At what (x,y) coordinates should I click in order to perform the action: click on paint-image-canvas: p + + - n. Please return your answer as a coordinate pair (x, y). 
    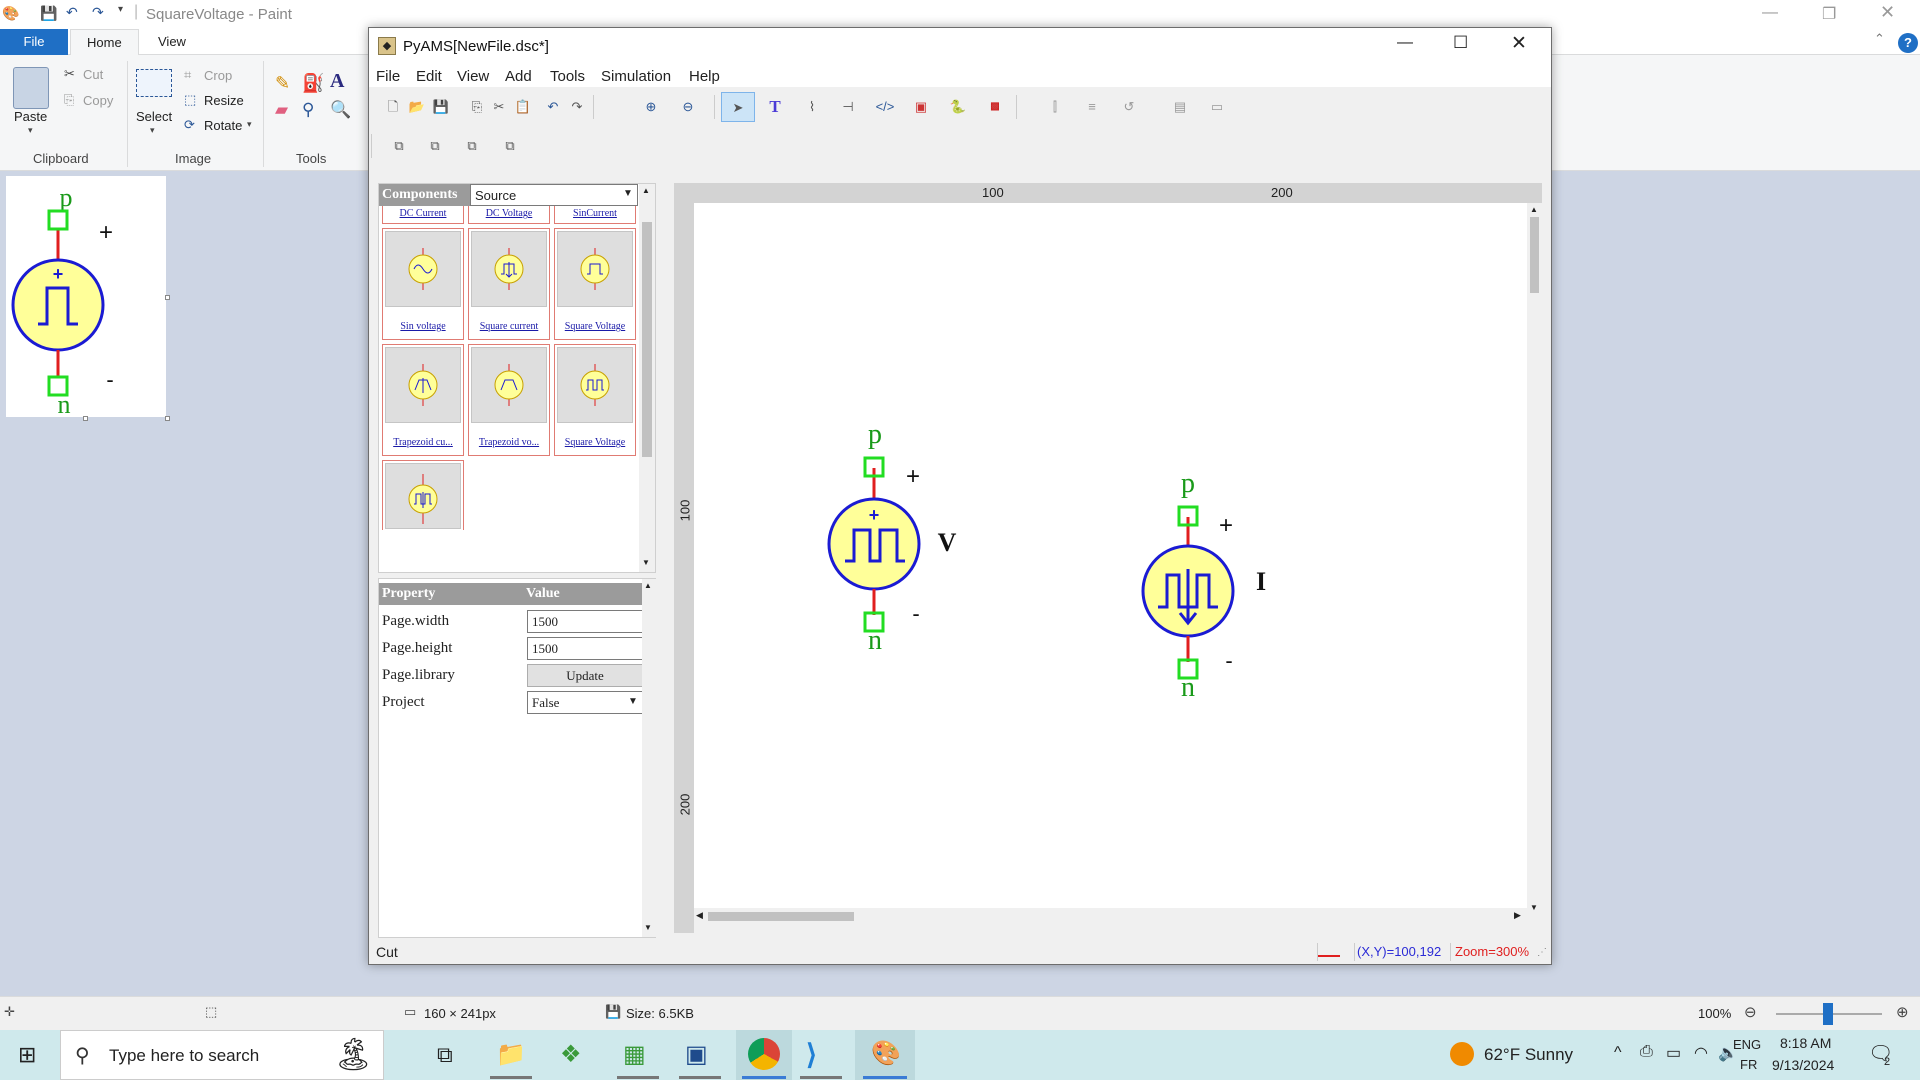
    Looking at the image, I should click on (86, 297).